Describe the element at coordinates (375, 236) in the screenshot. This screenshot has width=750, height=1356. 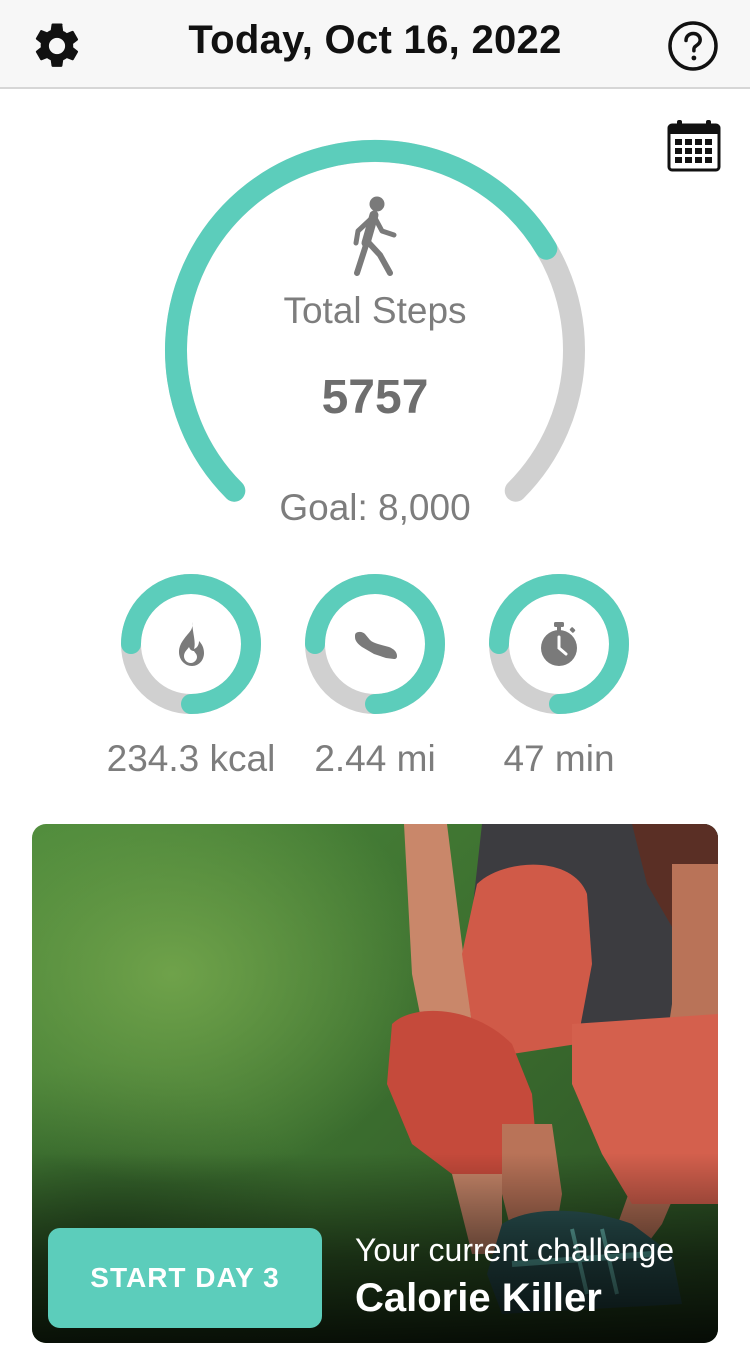
I see `walking-person-icon` at that location.